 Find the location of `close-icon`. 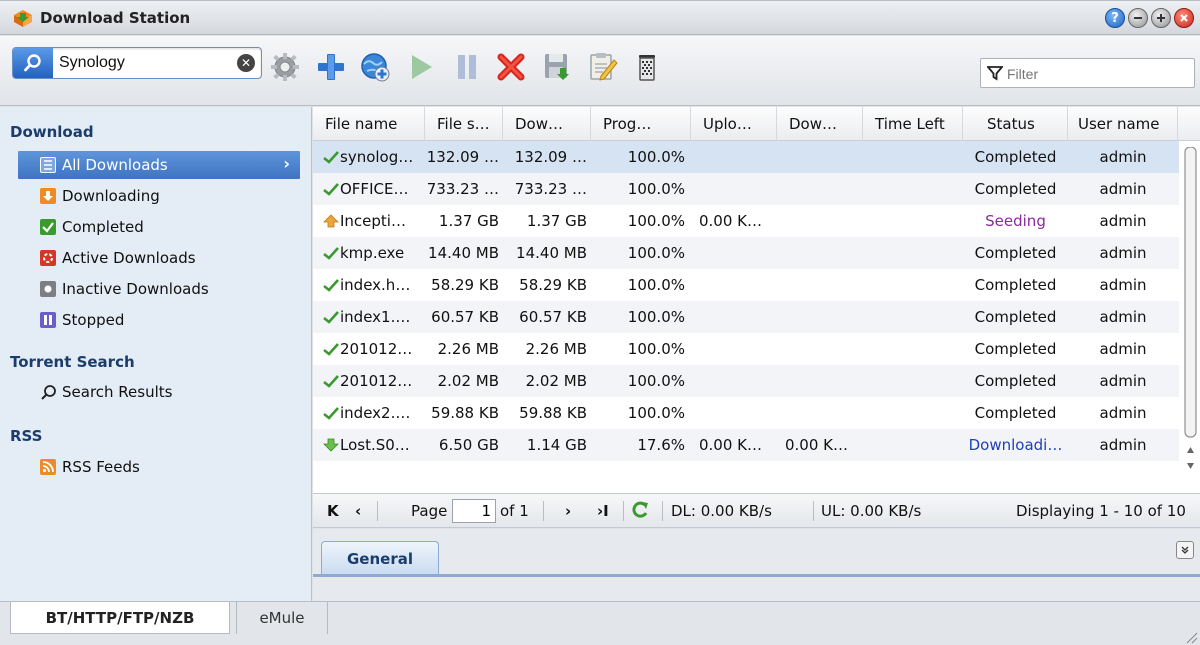

close-icon is located at coordinates (1184, 18).